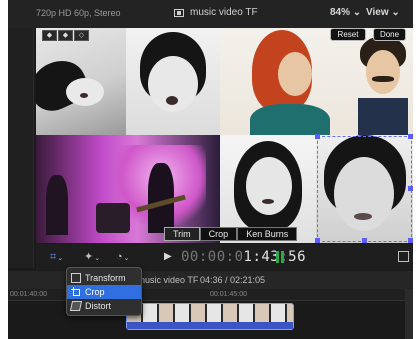 This screenshot has width=416, height=339. I want to click on menu-item-label: Transform, so click(105, 278).